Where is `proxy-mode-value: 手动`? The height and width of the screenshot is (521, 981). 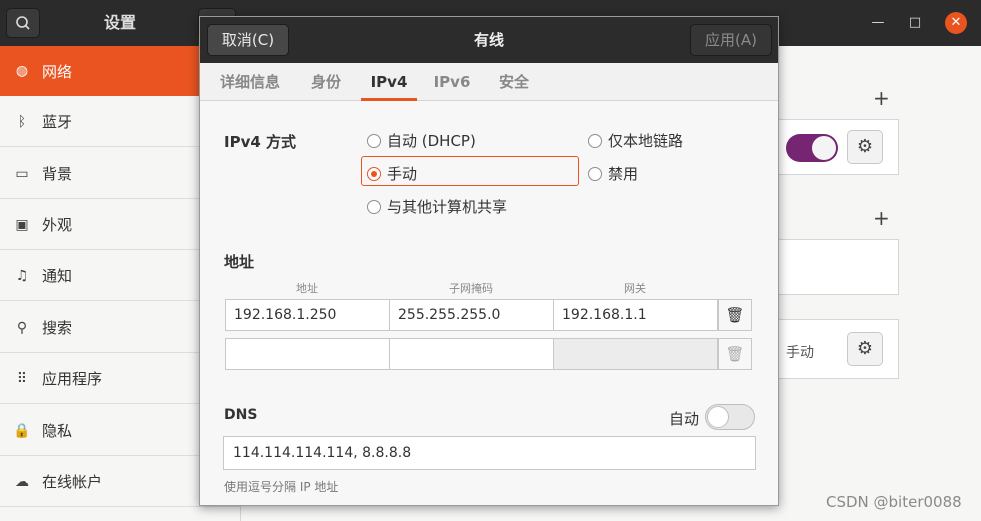 proxy-mode-value: 手动 is located at coordinates (800, 353).